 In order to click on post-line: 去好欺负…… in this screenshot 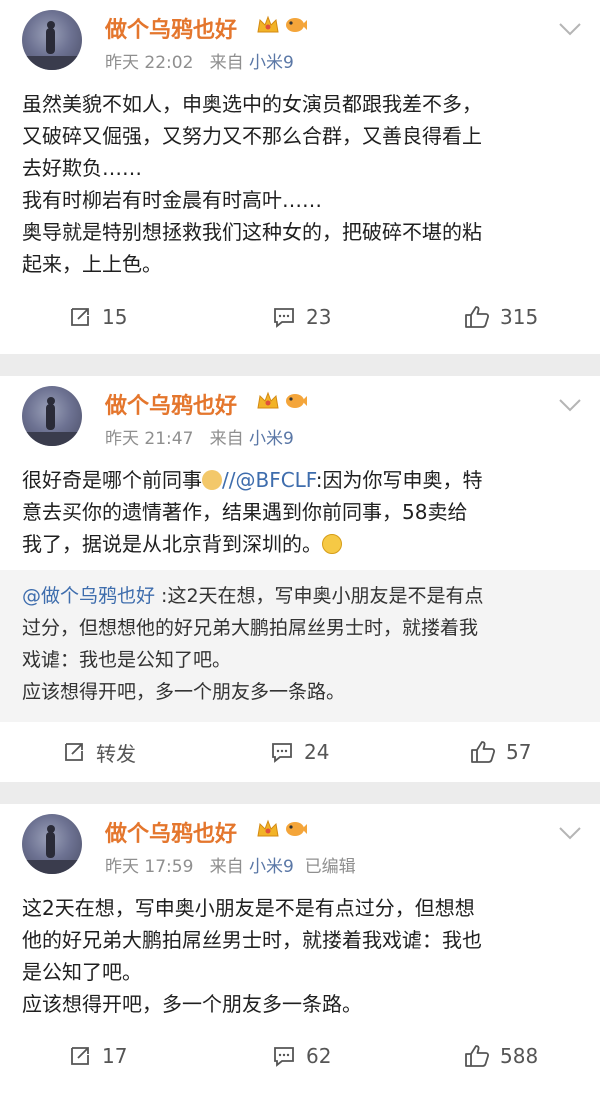, I will do `click(82, 168)`.